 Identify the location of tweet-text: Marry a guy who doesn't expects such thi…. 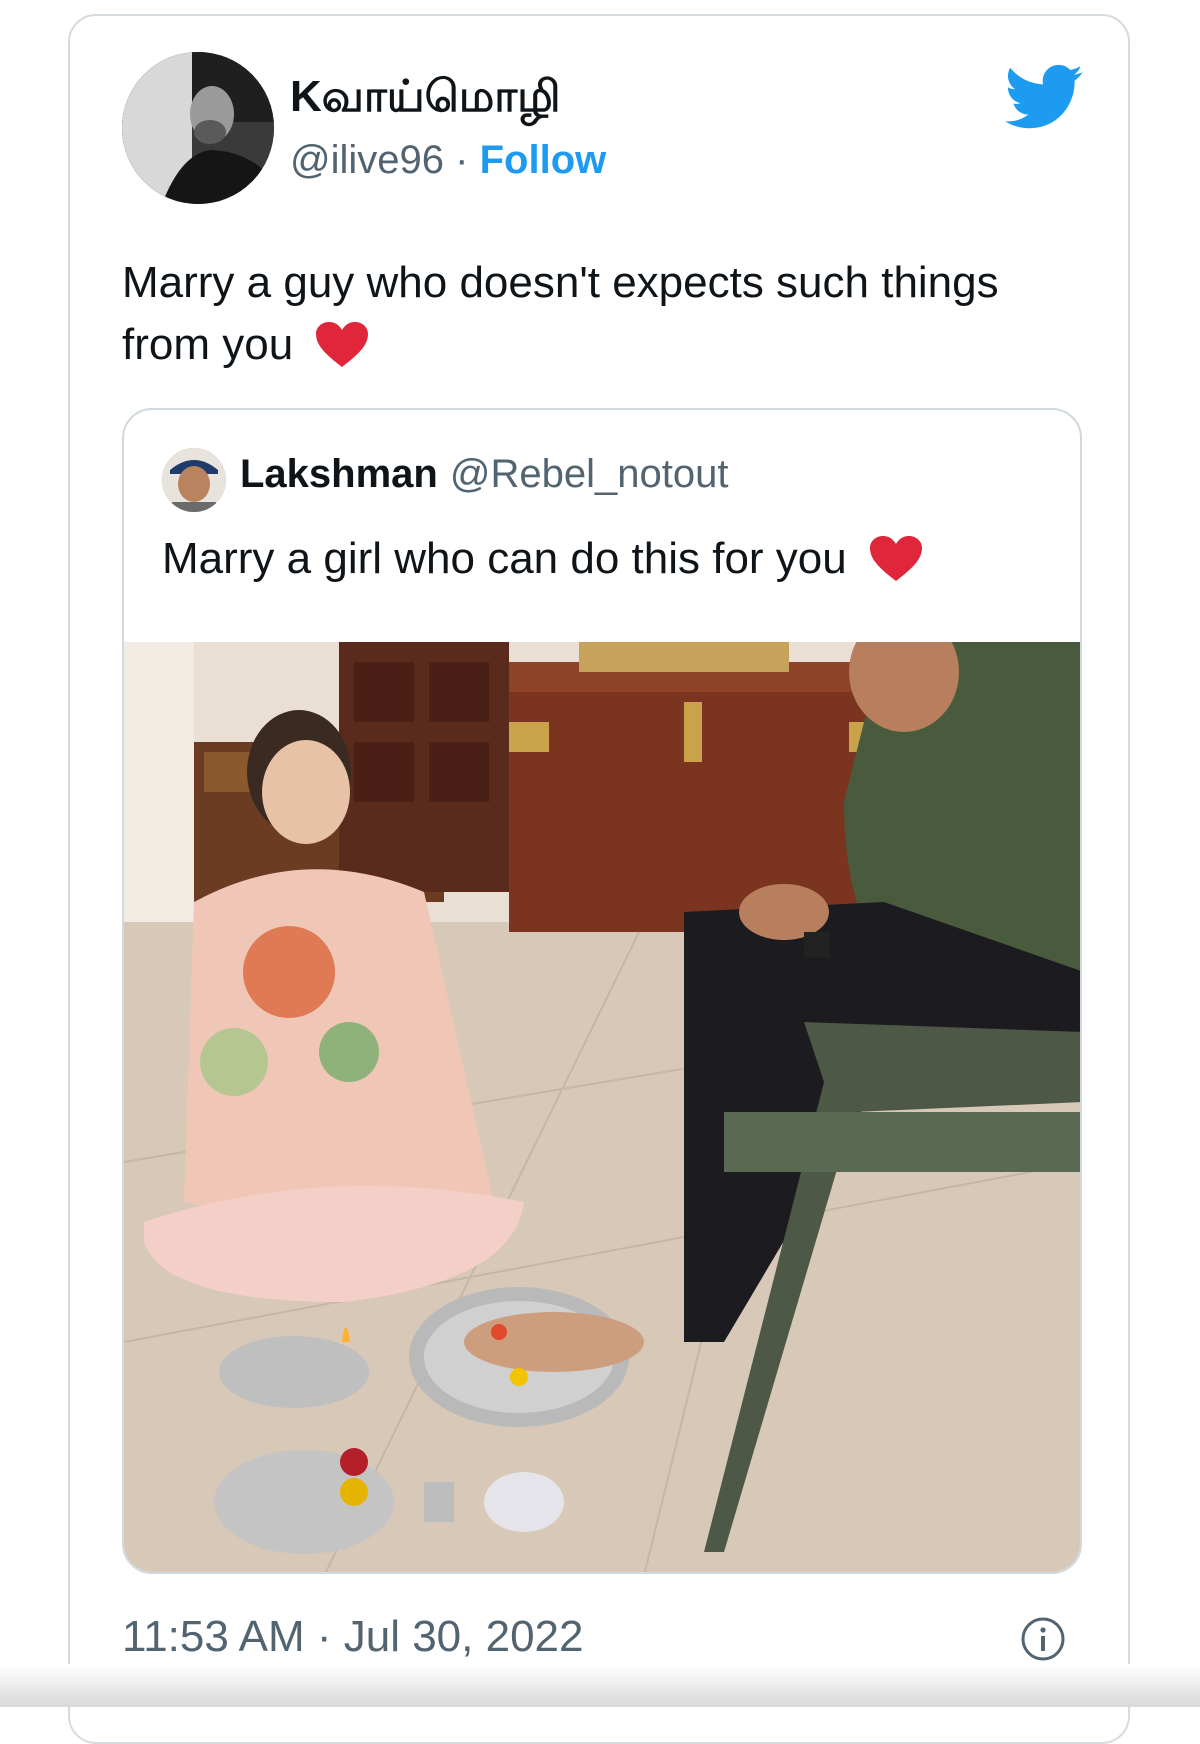
(560, 313).